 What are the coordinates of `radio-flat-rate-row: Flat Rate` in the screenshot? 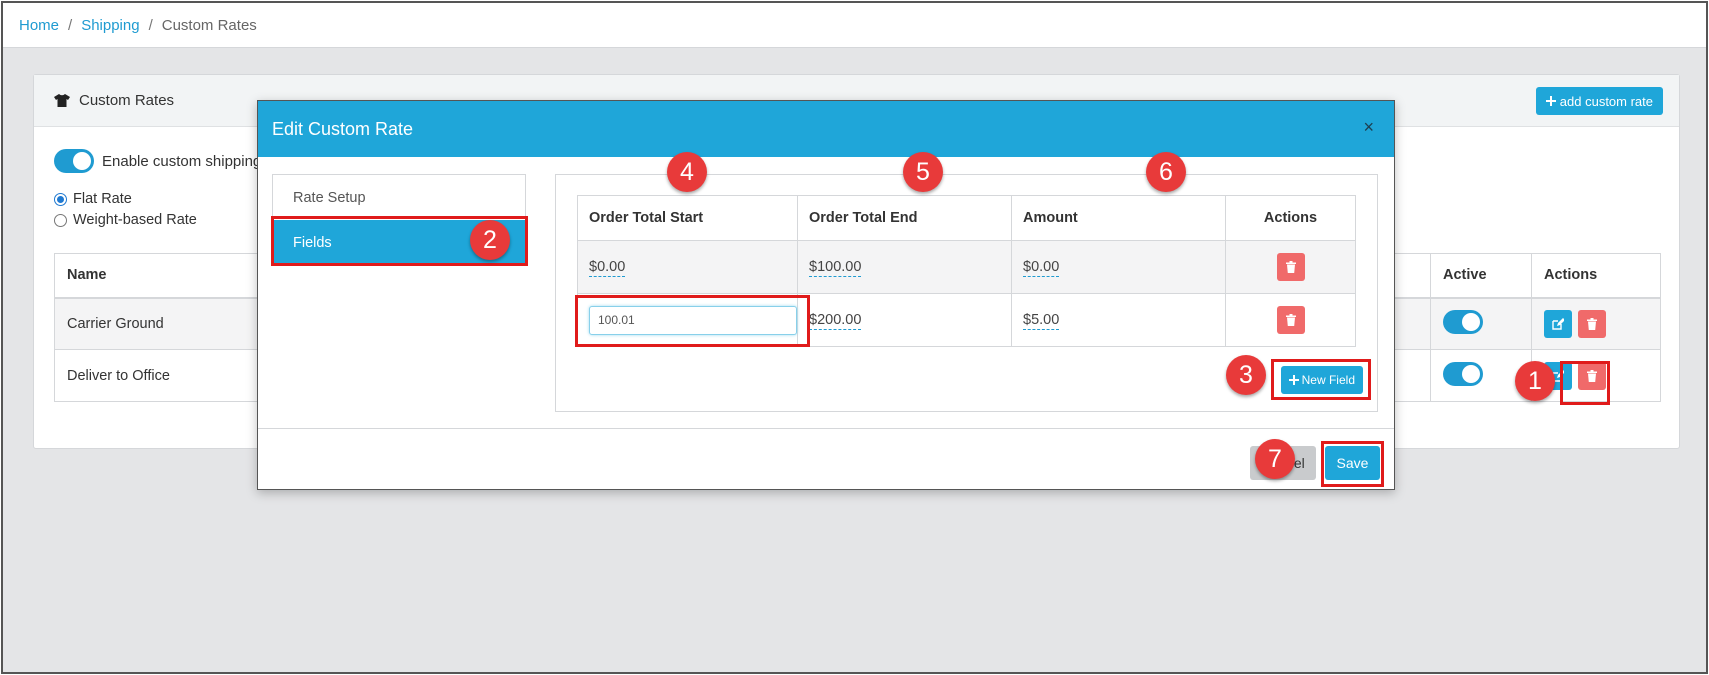 It's located at (93, 199).